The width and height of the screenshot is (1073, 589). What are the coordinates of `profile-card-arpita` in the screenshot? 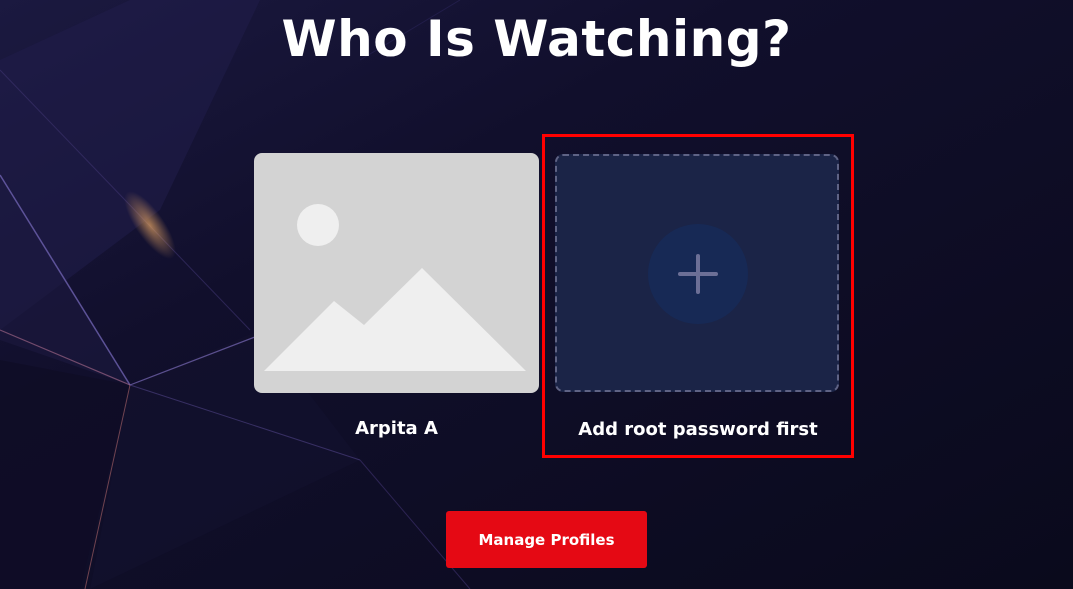 It's located at (396, 273).